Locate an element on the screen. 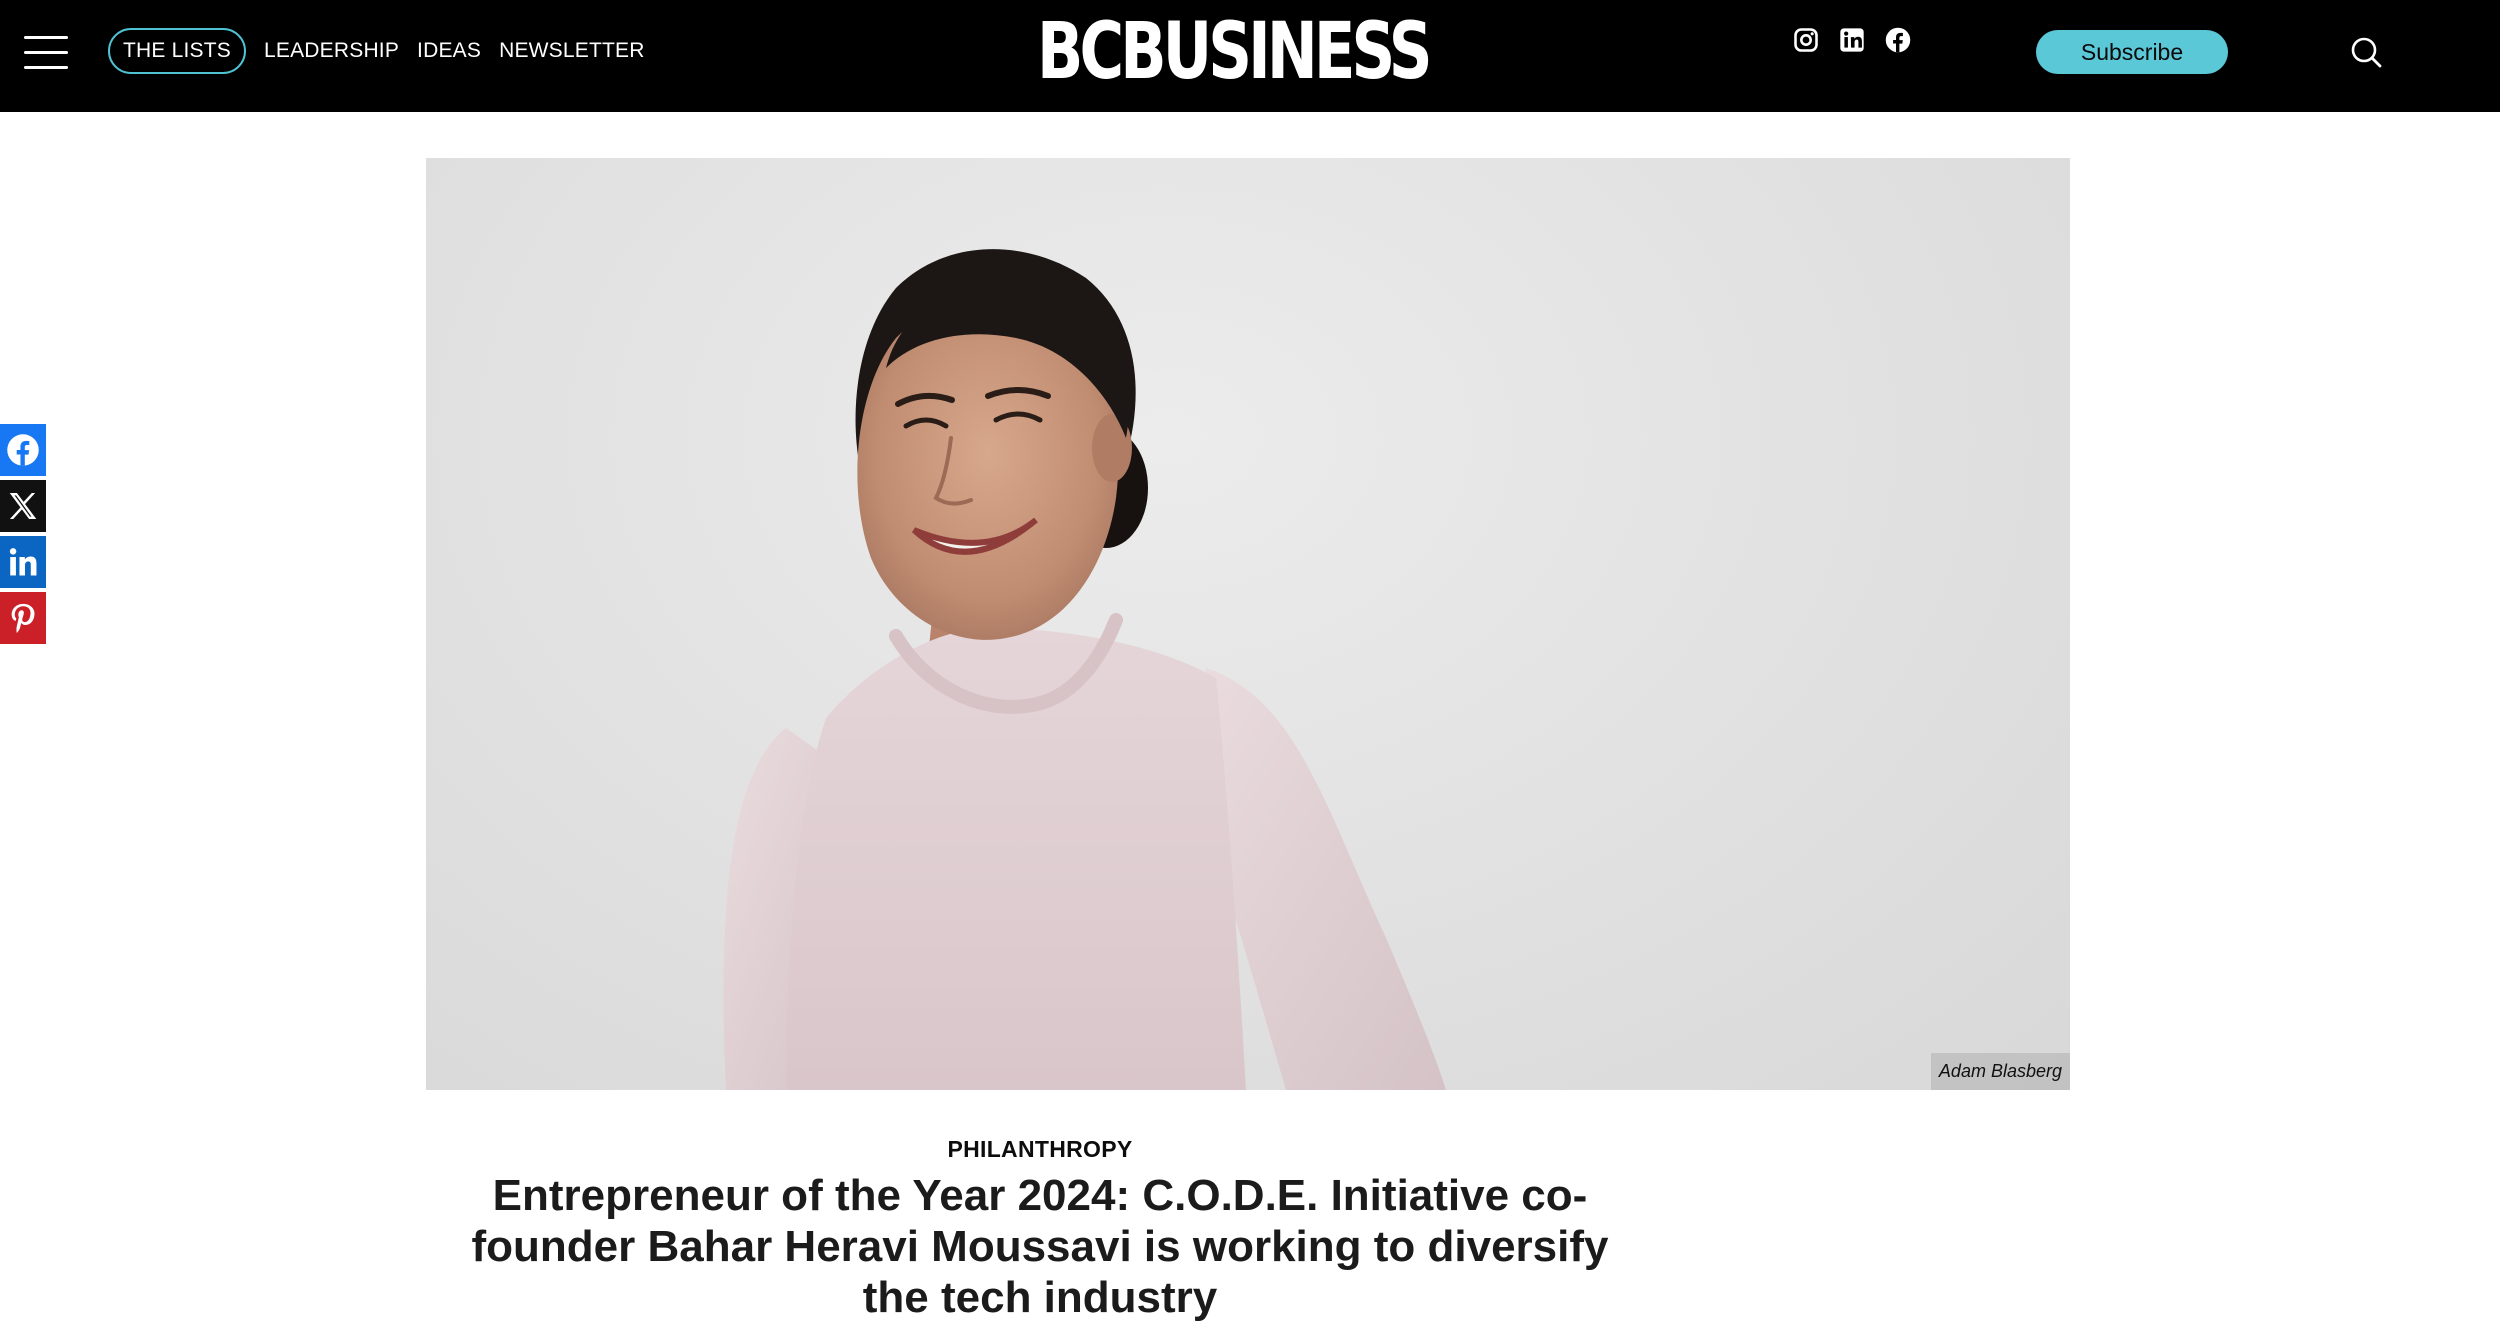  nav-item-leadership: LEADERSHIP is located at coordinates (331, 51).